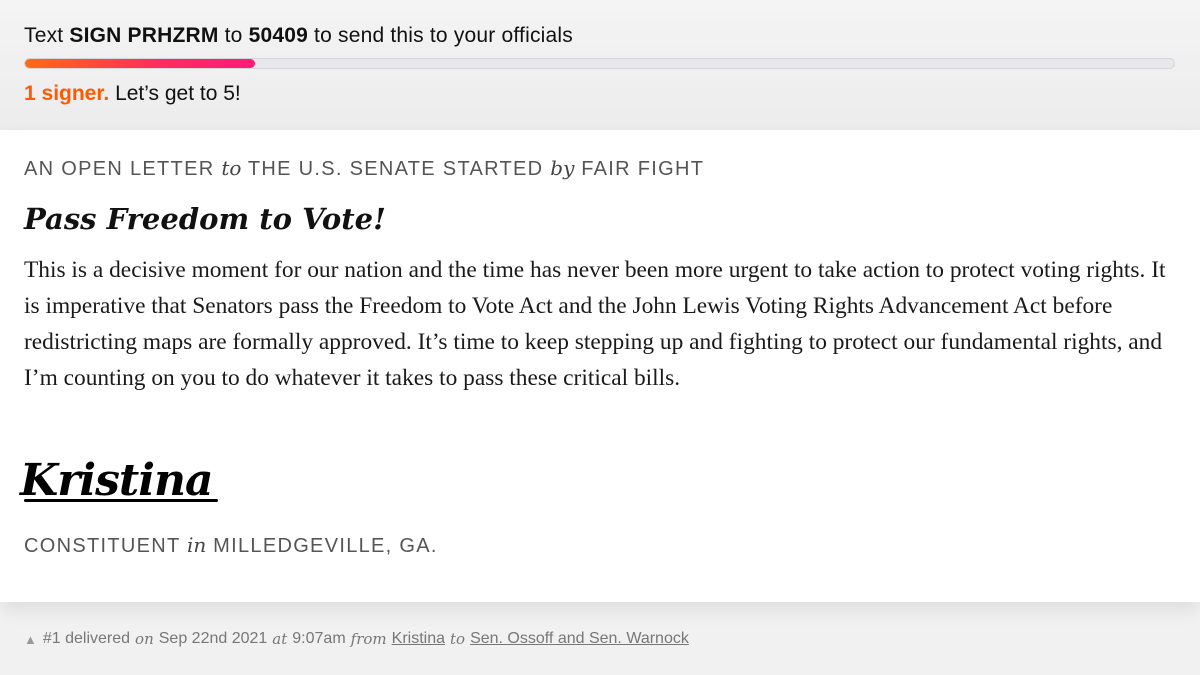  Describe the element at coordinates (643, 169) in the screenshot. I see `kicker-text-3: FAIR FIGHT` at that location.